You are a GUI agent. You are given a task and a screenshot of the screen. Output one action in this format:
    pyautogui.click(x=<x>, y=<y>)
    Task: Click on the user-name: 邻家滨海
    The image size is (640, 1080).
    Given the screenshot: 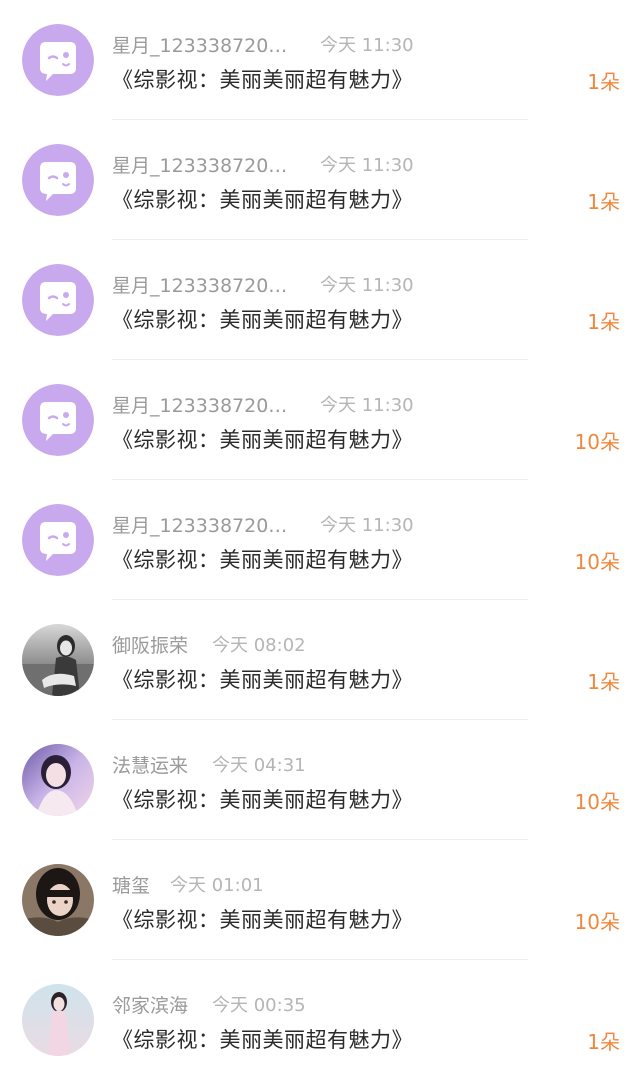 What is the action you would take?
    pyautogui.click(x=162, y=1004)
    